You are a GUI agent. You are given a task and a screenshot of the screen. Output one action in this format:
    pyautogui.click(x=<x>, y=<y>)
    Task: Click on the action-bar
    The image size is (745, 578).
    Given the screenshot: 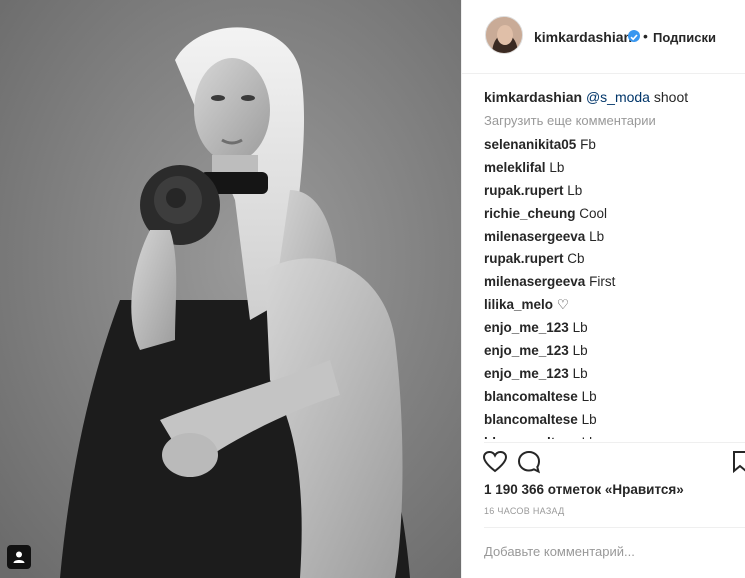 What is the action you would take?
    pyautogui.click(x=613, y=462)
    